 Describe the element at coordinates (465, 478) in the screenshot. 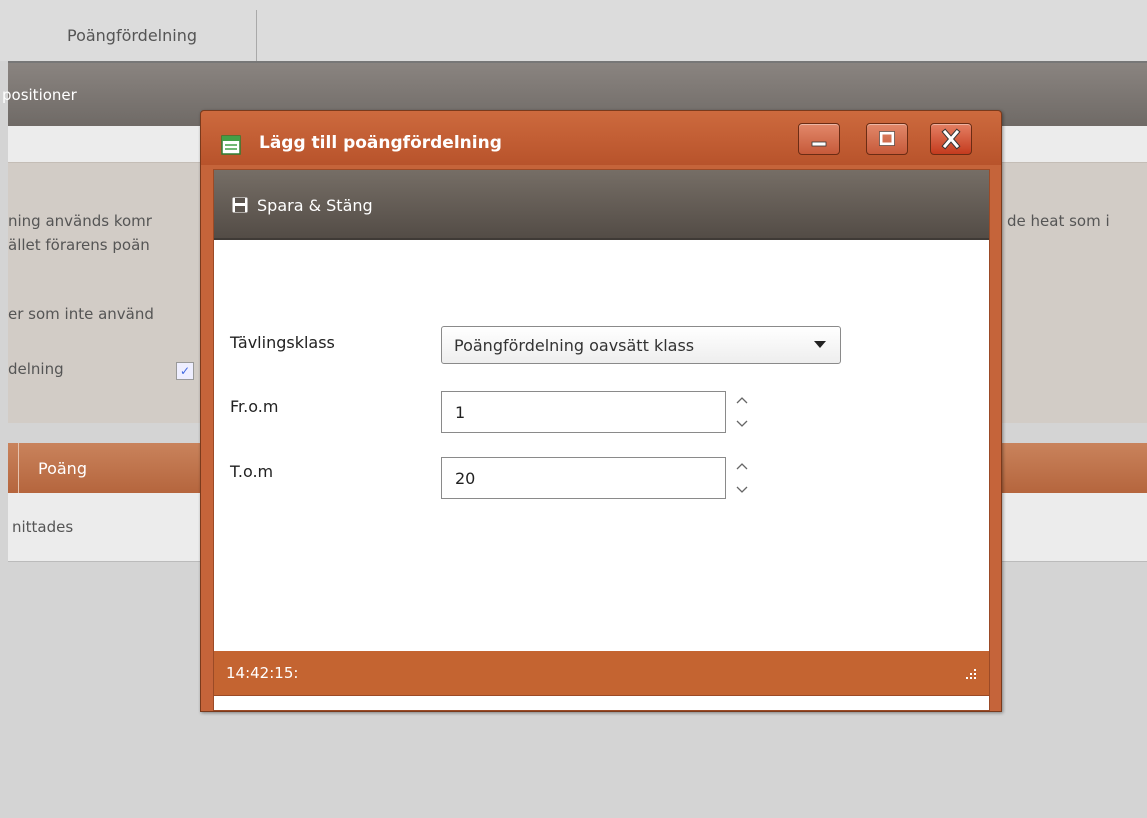

I see `to-input-value: 20` at that location.